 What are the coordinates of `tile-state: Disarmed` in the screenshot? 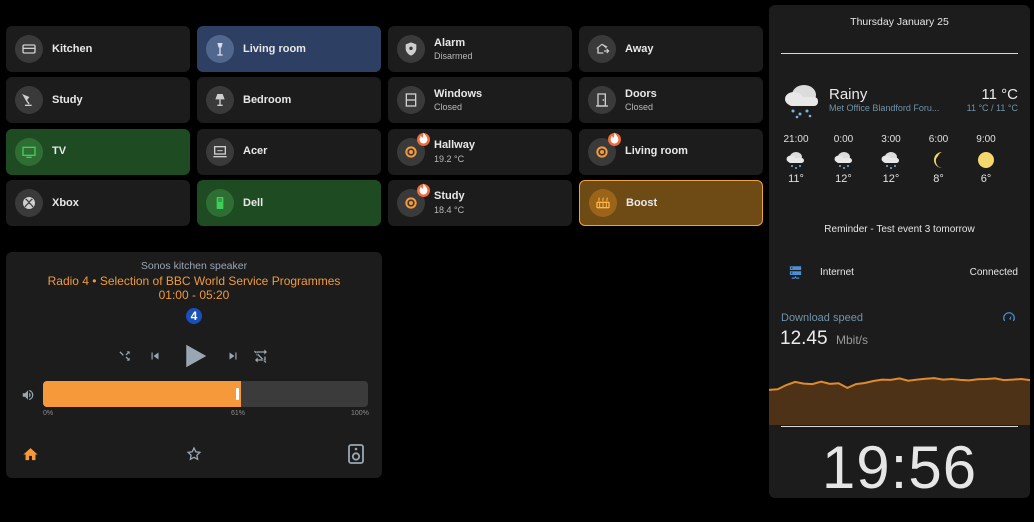 It's located at (453, 56).